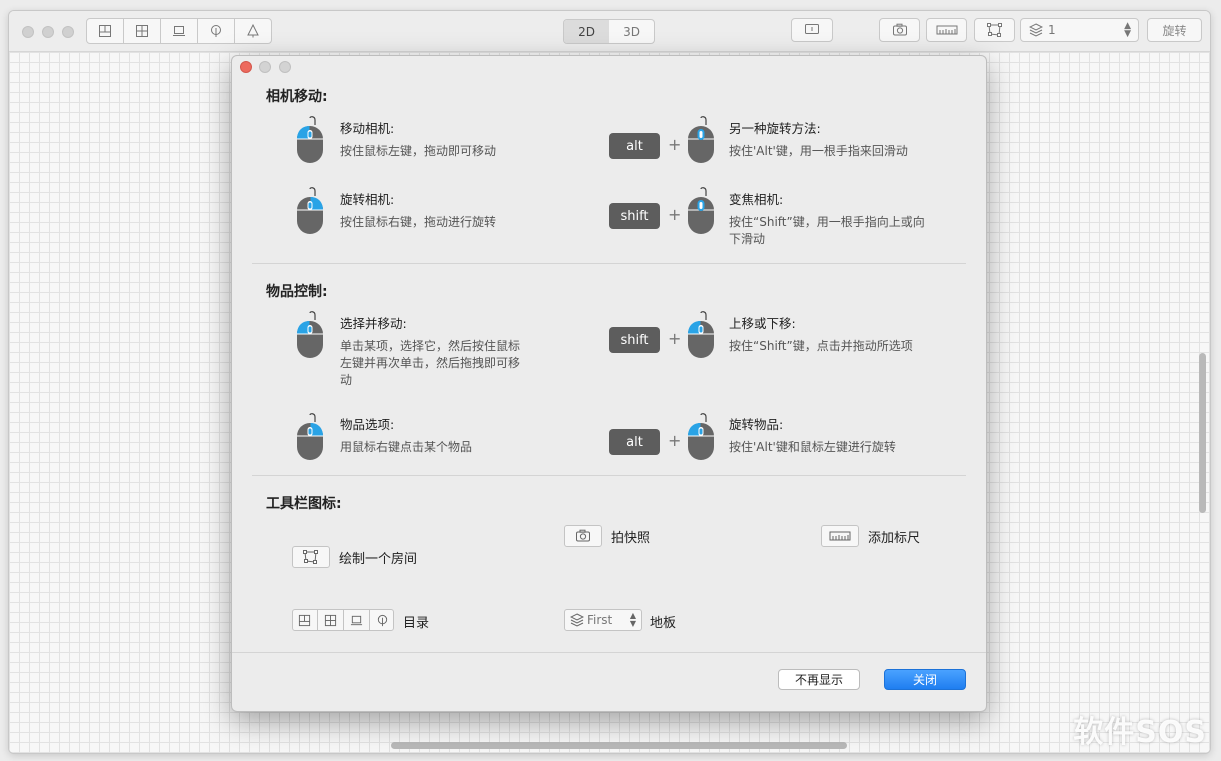  I want to click on camera-rotate-desc: 按住鼠标右键，拖动进行旋转, so click(418, 222).